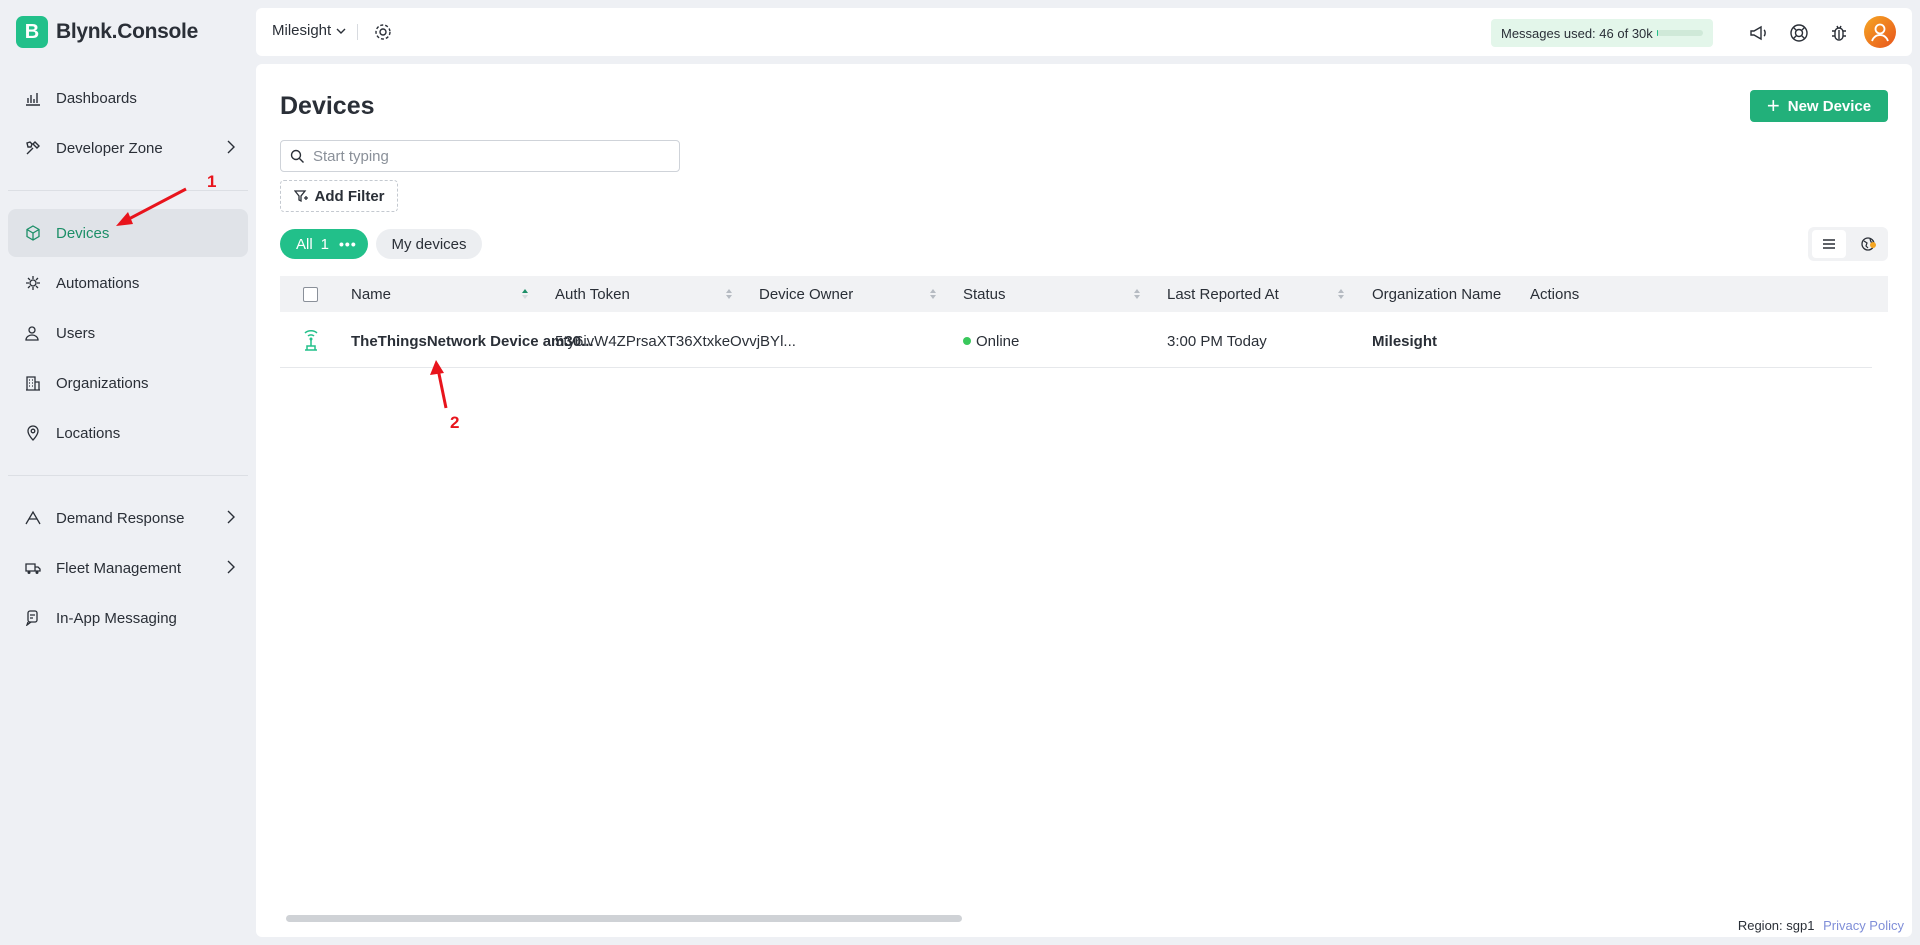 The height and width of the screenshot is (945, 1920). I want to click on messages-value: 46 of 30k, so click(1626, 33).